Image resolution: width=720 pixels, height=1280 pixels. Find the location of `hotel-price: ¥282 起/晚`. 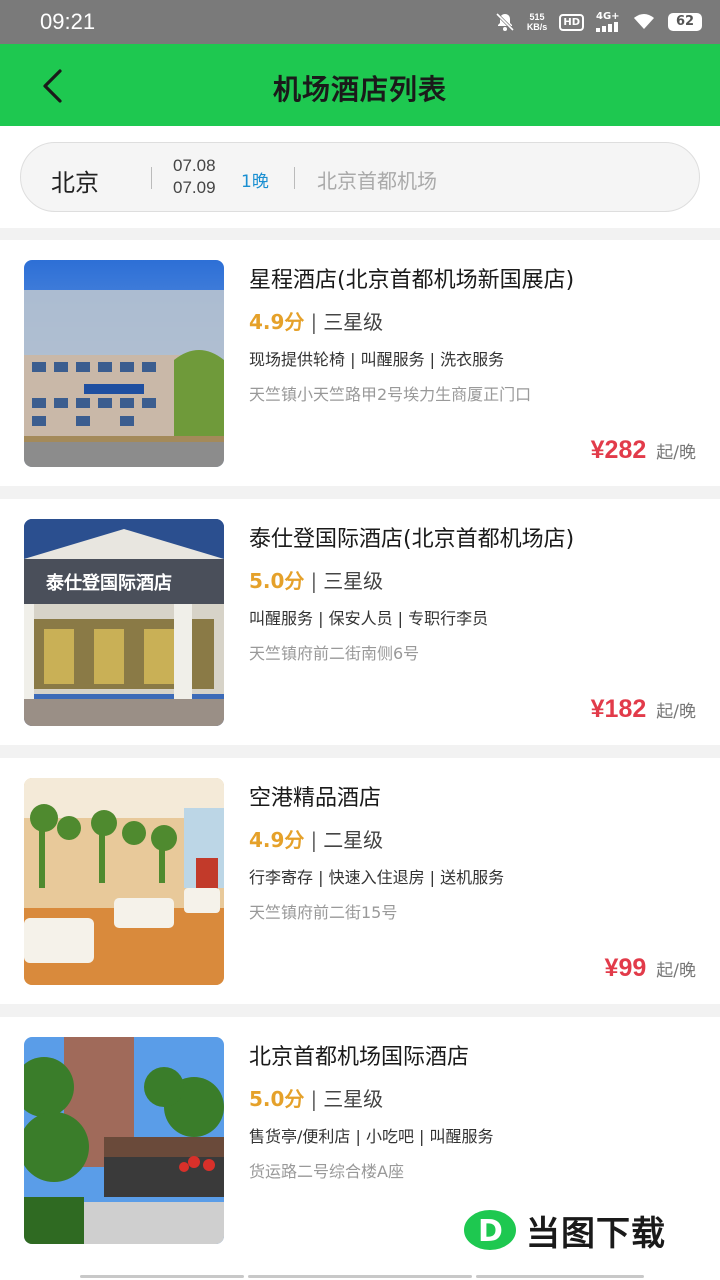

hotel-price: ¥282 起/晚 is located at coordinates (643, 450).